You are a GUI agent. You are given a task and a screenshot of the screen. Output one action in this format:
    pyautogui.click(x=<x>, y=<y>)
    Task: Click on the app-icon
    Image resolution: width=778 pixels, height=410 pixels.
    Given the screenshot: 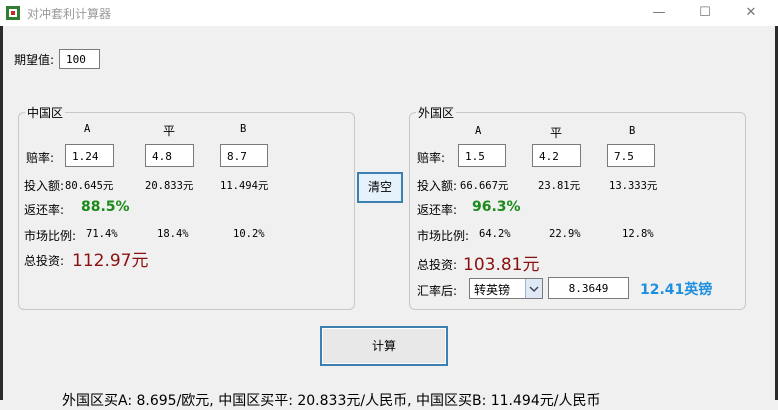 What is the action you would take?
    pyautogui.click(x=13, y=13)
    